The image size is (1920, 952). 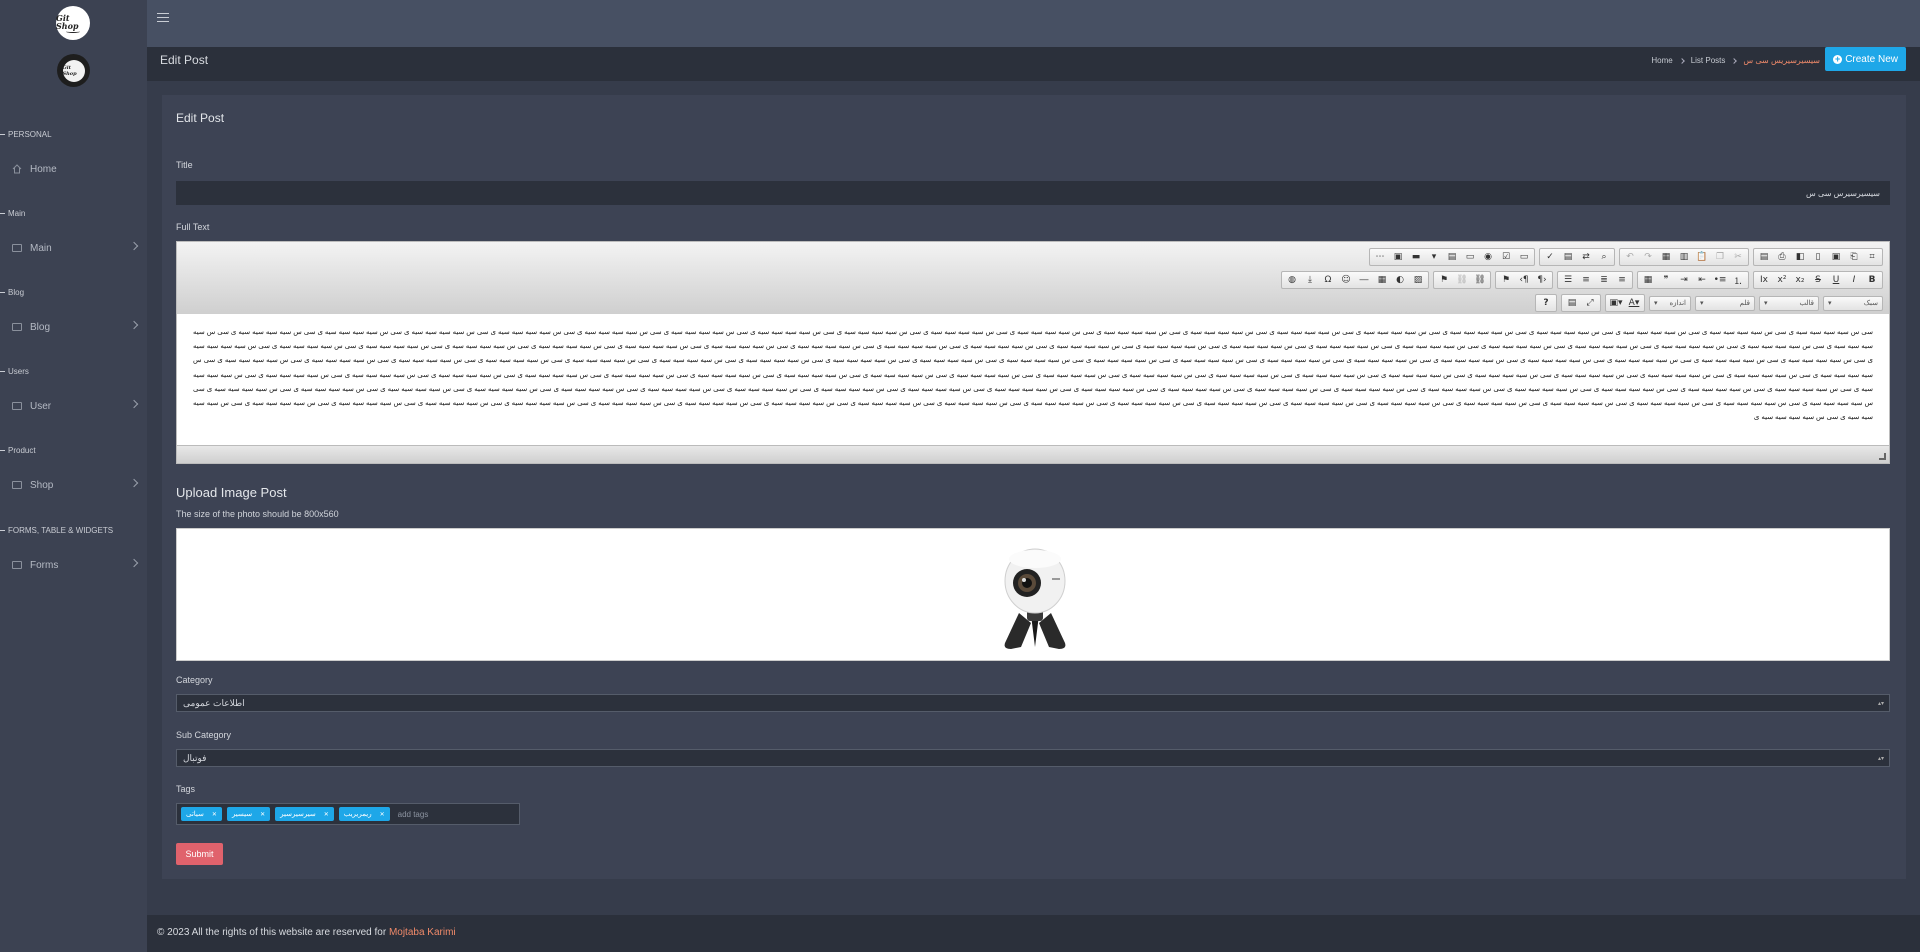 I want to click on remove-format-icon: Ix, so click(x=1764, y=280).